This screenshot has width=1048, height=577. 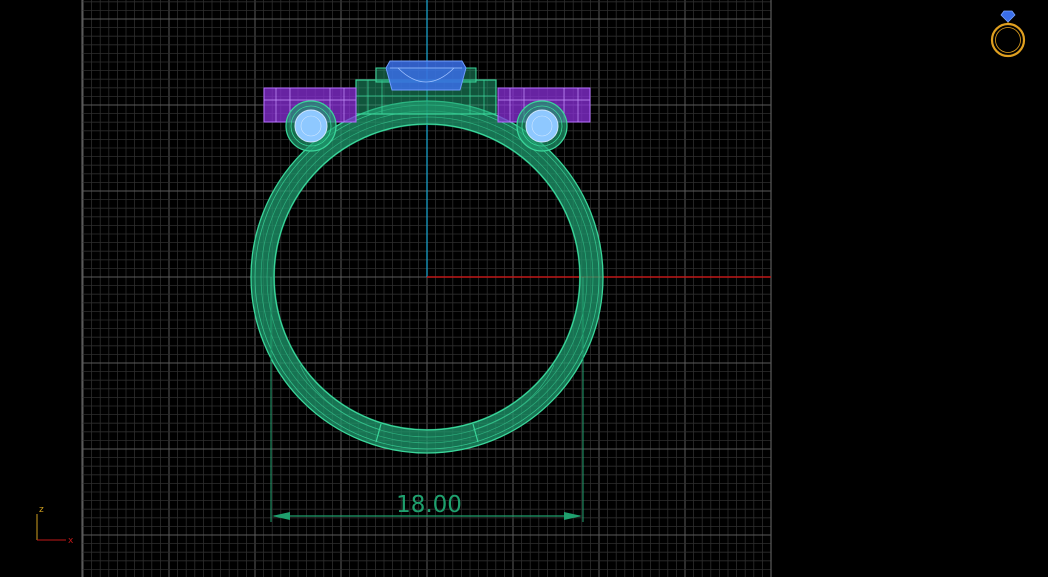 What do you see at coordinates (311, 126) in the screenshot?
I see `left-round-stone` at bounding box center [311, 126].